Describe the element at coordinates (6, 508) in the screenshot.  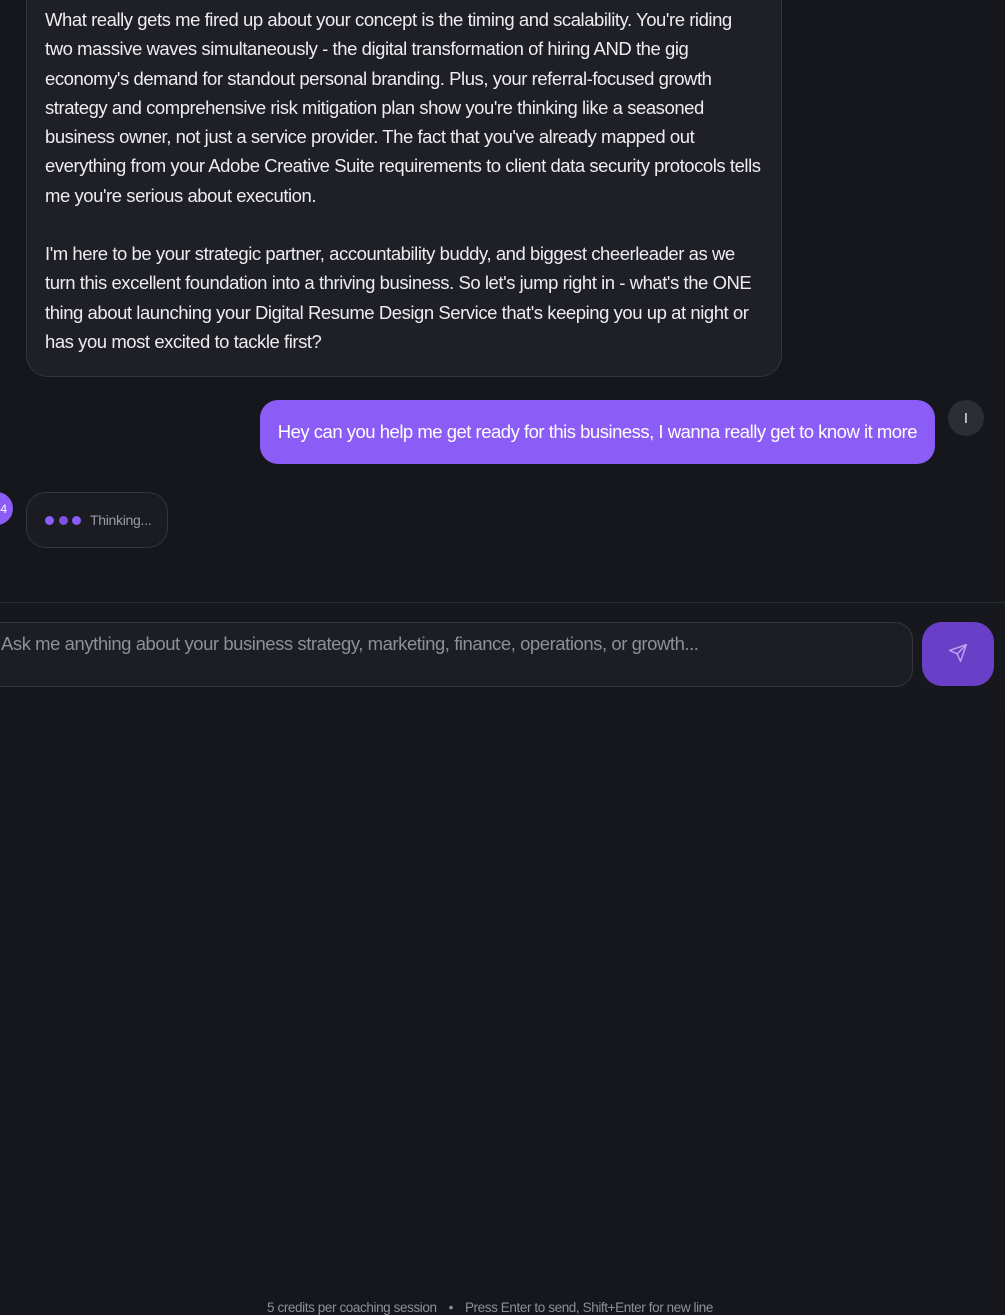
I see `ai-avatar: 4` at that location.